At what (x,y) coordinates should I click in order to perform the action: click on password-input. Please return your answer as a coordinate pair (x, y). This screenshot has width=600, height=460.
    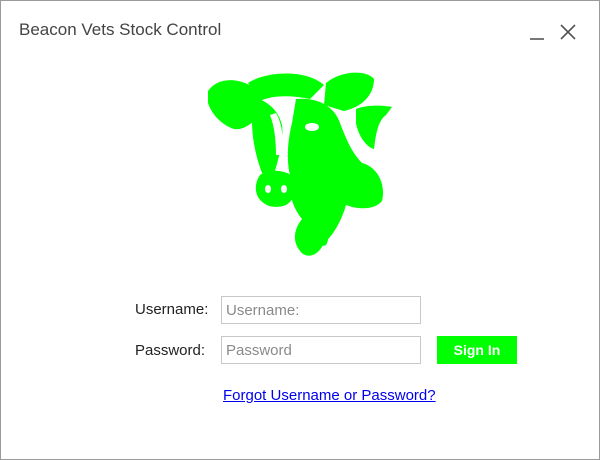
    Looking at the image, I should click on (321, 350).